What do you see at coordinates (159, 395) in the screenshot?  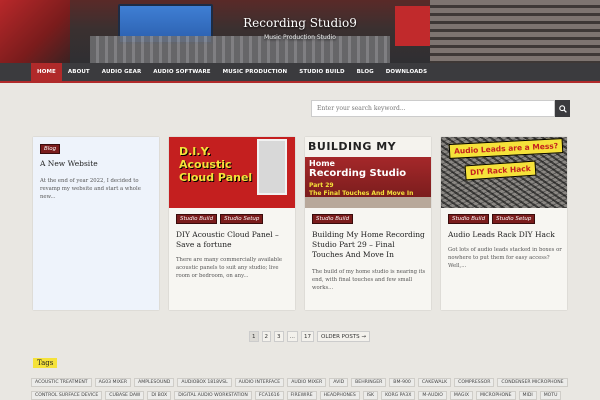 I see `tag-link: DI BOX` at bounding box center [159, 395].